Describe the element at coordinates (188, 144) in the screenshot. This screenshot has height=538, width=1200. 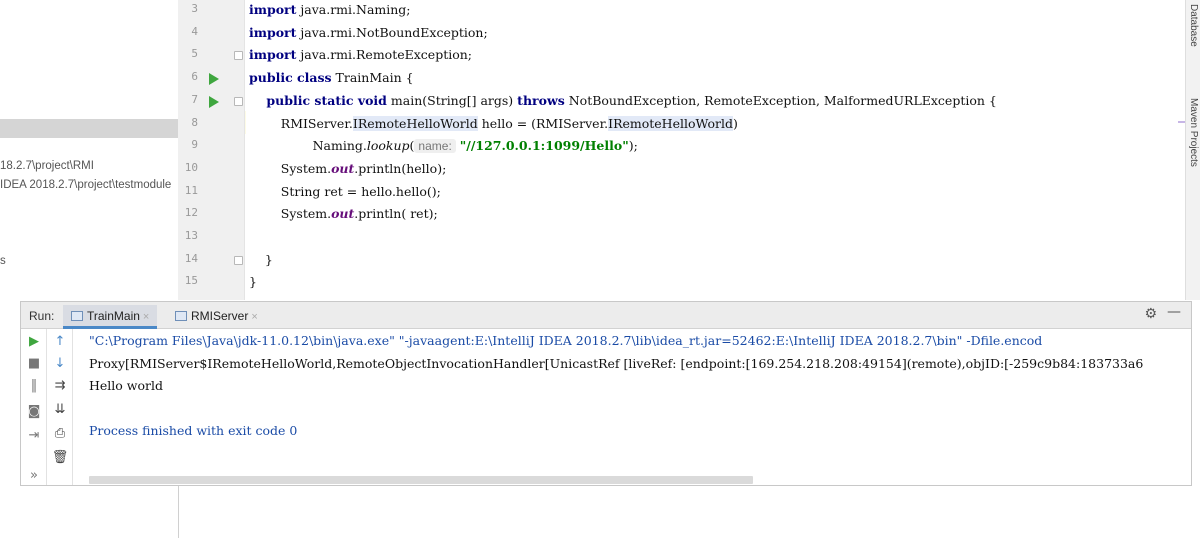
I see `line-number: 9` at that location.